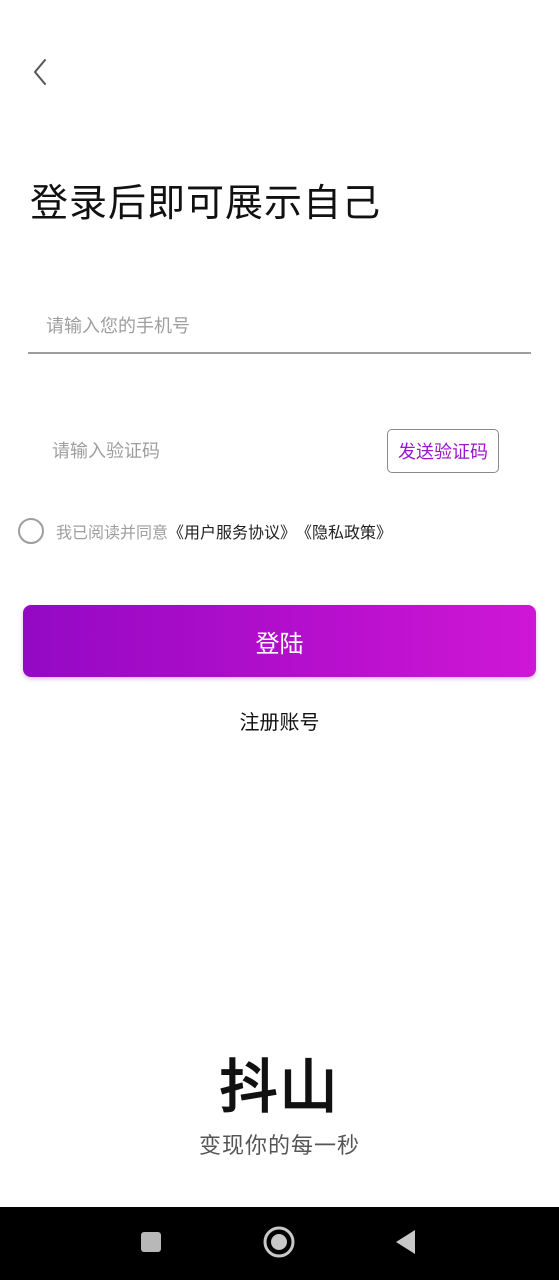  I want to click on page-title: 登录后即可展示自己, so click(206, 203).